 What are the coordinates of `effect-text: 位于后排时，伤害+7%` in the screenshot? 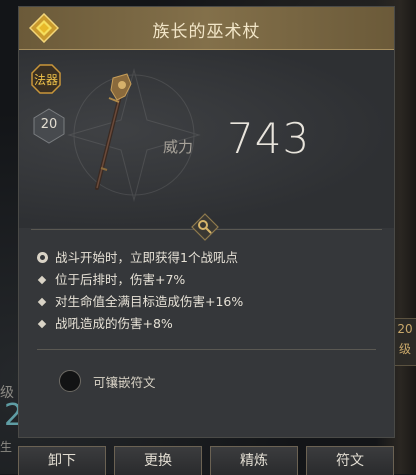 It's located at (120, 279).